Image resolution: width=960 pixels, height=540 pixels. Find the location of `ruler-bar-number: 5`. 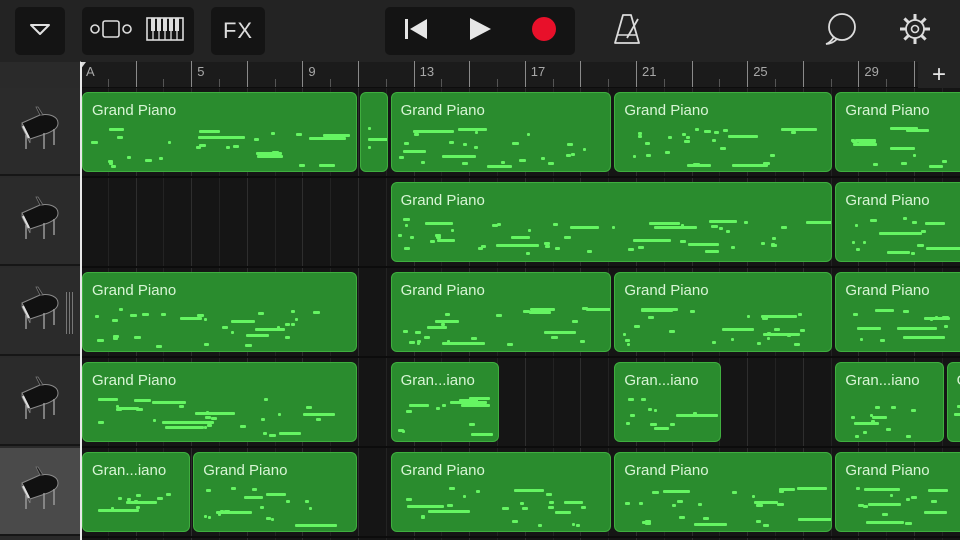

ruler-bar-number: 5 is located at coordinates (201, 71).